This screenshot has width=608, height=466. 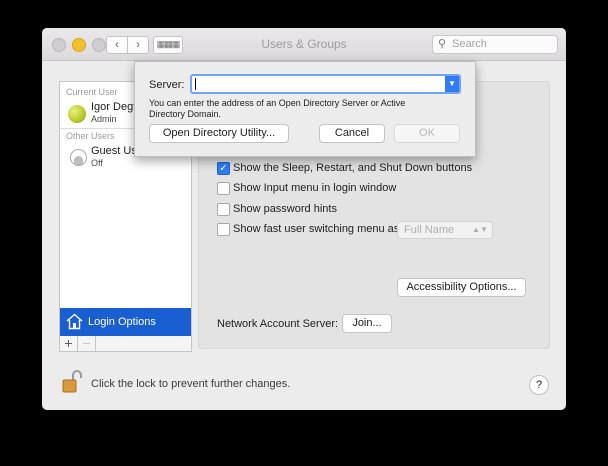 I want to click on chevron-down-icon: ▼, so click(x=453, y=84).